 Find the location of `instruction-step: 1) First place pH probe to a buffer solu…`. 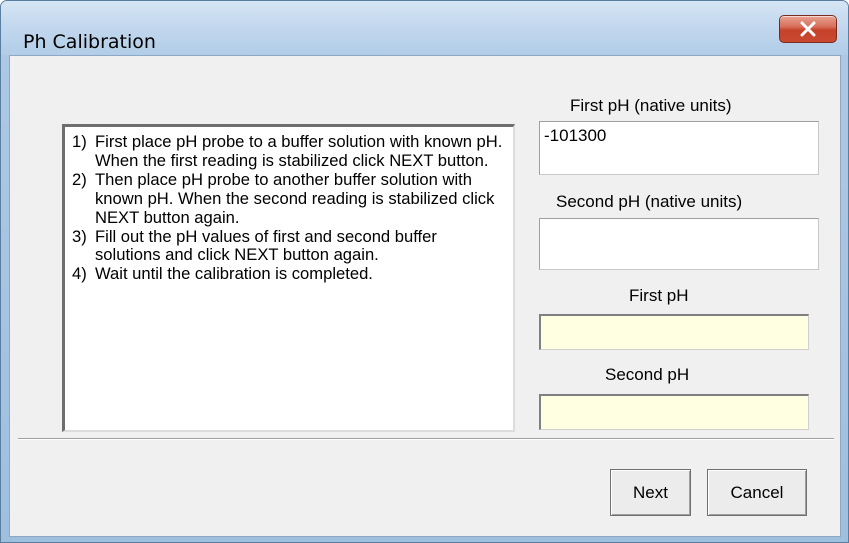

instruction-step: 1) First place pH probe to a buffer solu… is located at coordinates (288, 151).